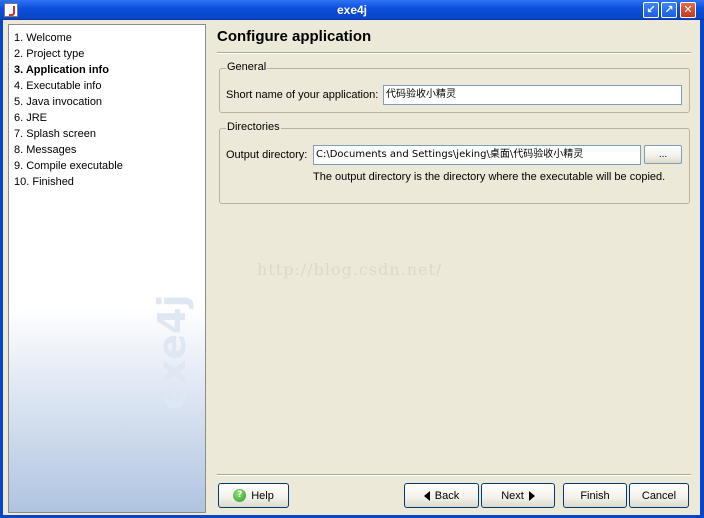 The width and height of the screenshot is (704, 518). What do you see at coordinates (109, 134) in the screenshot?
I see `step-item-splash-screen: 7. Splash screen` at bounding box center [109, 134].